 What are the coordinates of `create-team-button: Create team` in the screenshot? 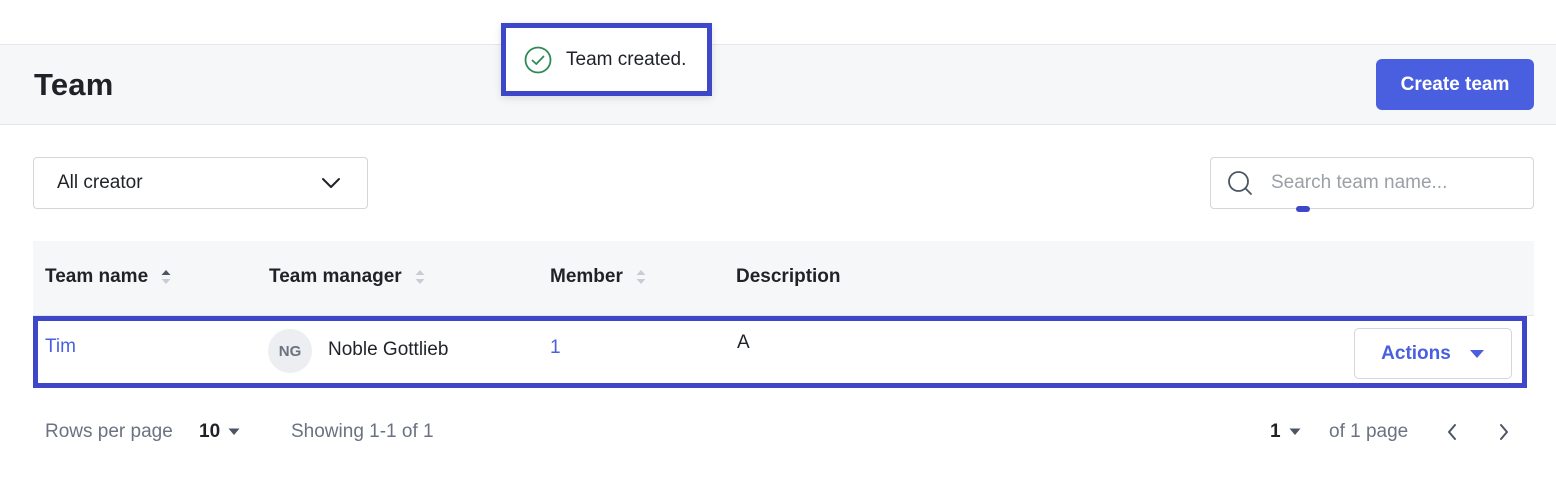 It's located at (1455, 84).